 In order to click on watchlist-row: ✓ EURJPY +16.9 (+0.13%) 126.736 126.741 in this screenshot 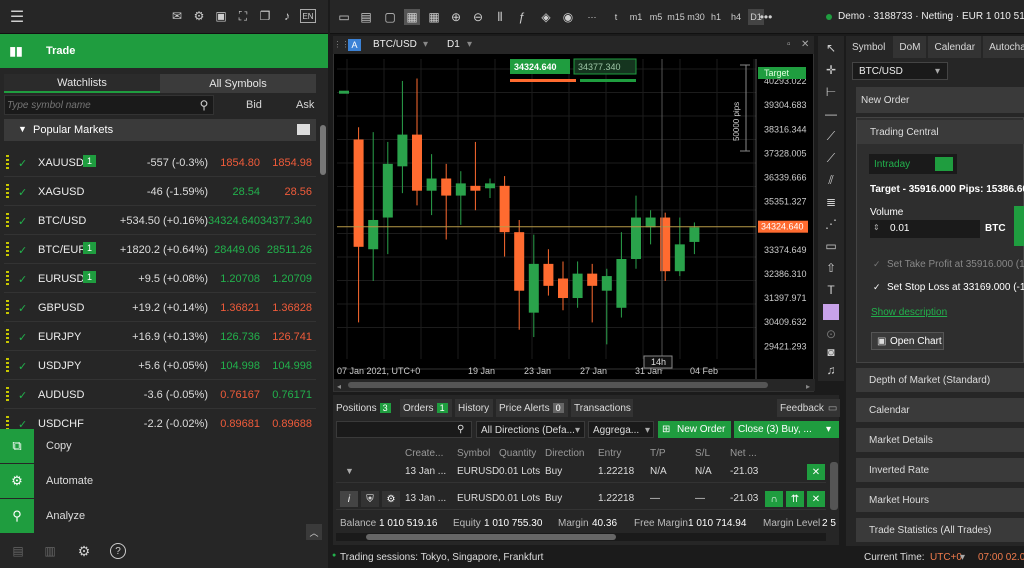, I will do `click(160, 336)`.